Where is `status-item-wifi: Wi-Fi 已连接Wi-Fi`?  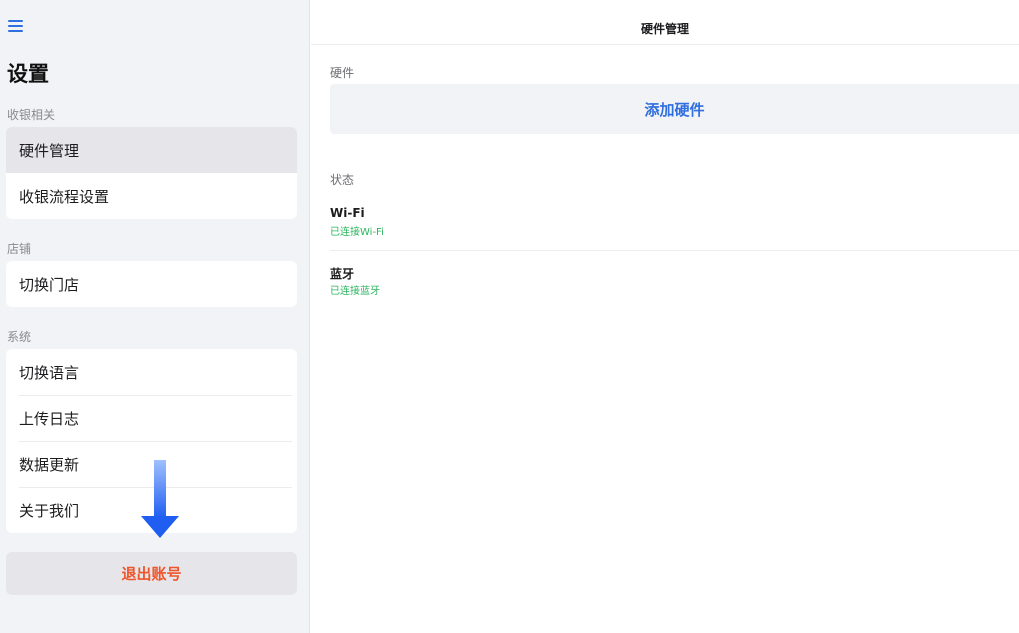
status-item-wifi: Wi-Fi 已连接Wi-Fi is located at coordinates (674, 221).